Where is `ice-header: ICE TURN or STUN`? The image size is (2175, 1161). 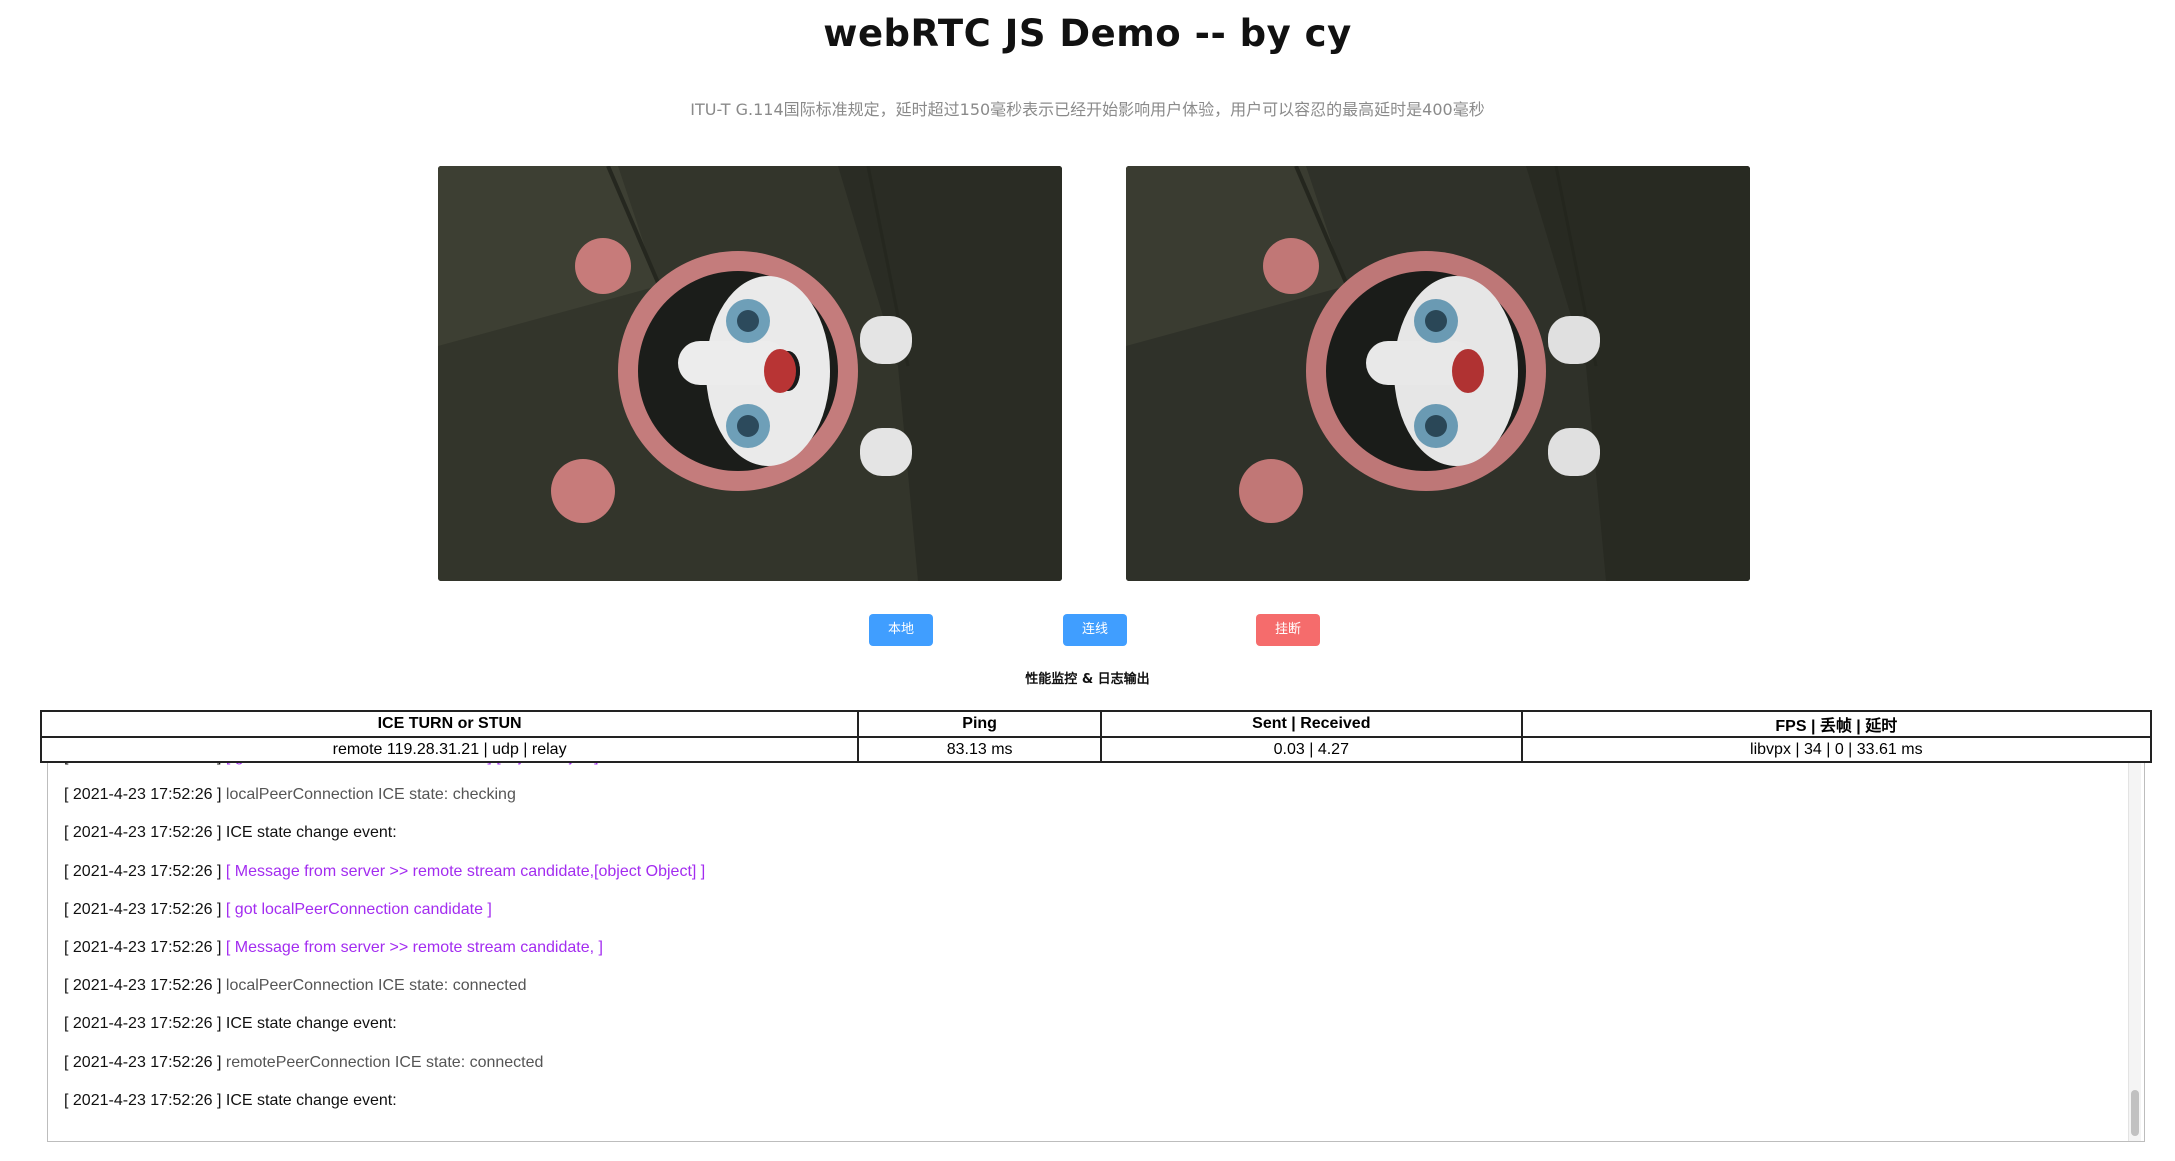 ice-header: ICE TURN or STUN is located at coordinates (449, 724).